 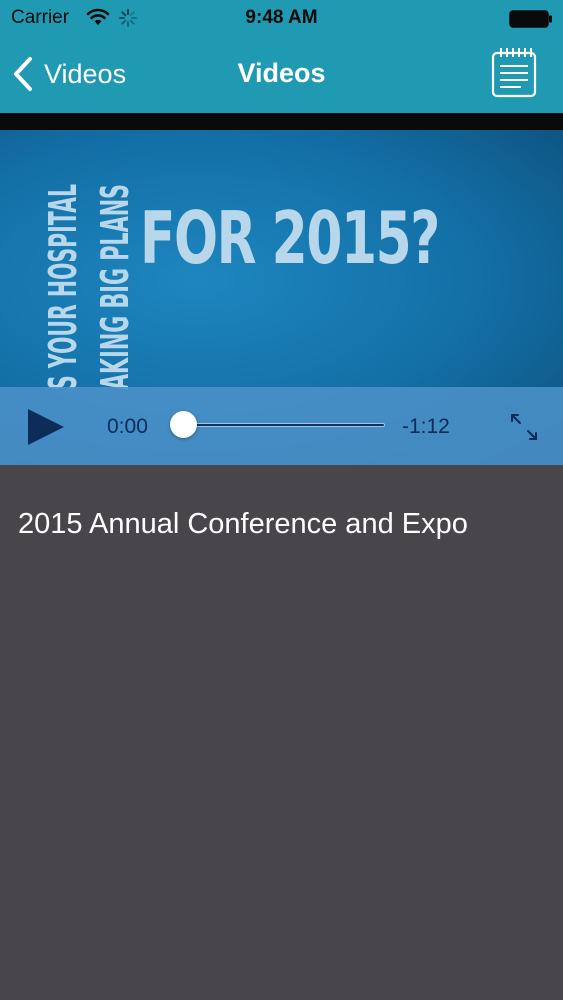 I want to click on video-vertical-text-line1: S YOUR HOSPITAL, so click(x=63, y=287).